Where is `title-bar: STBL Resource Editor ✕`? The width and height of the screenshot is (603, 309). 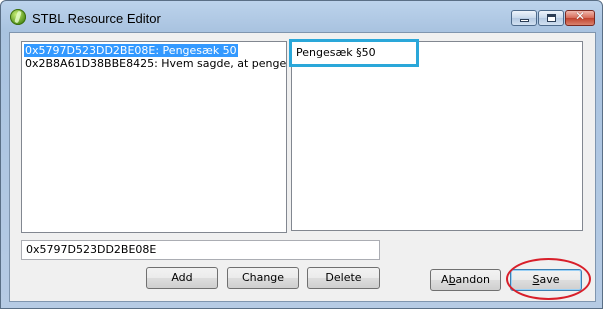 title-bar: STBL Resource Editor ✕ is located at coordinates (301, 17).